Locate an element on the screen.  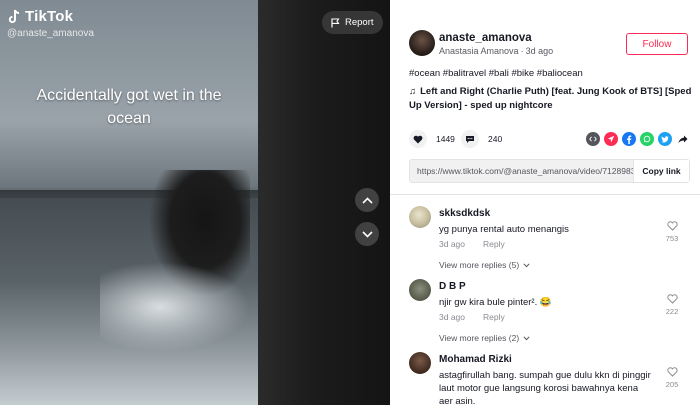
tiktok-brand-text: TikTok is located at coordinates (49, 16).